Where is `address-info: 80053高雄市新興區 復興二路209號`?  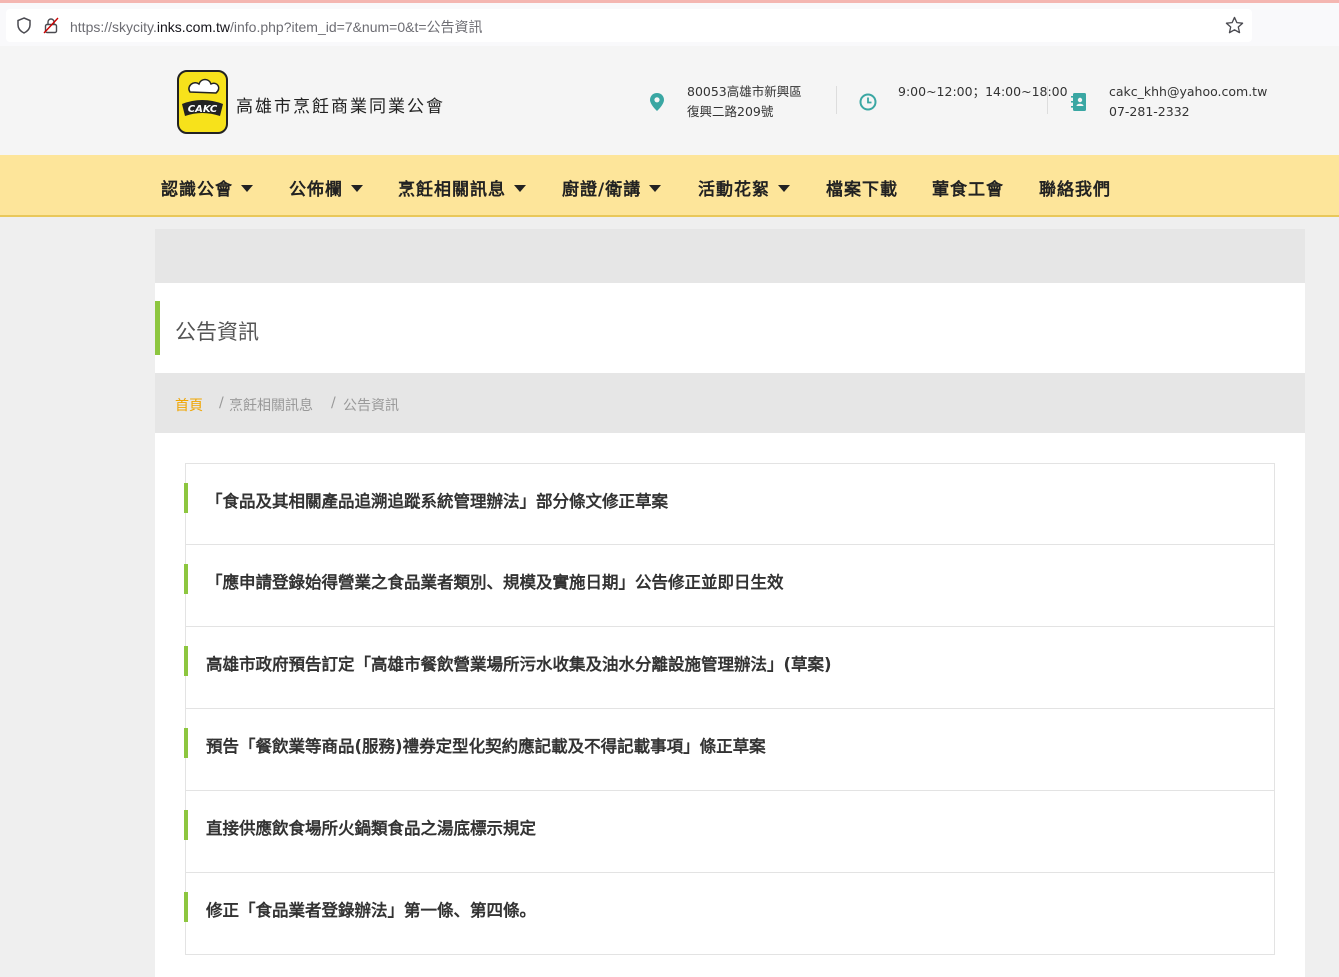 address-info: 80053高雄市新興區 復興二路209號 is located at coordinates (744, 102).